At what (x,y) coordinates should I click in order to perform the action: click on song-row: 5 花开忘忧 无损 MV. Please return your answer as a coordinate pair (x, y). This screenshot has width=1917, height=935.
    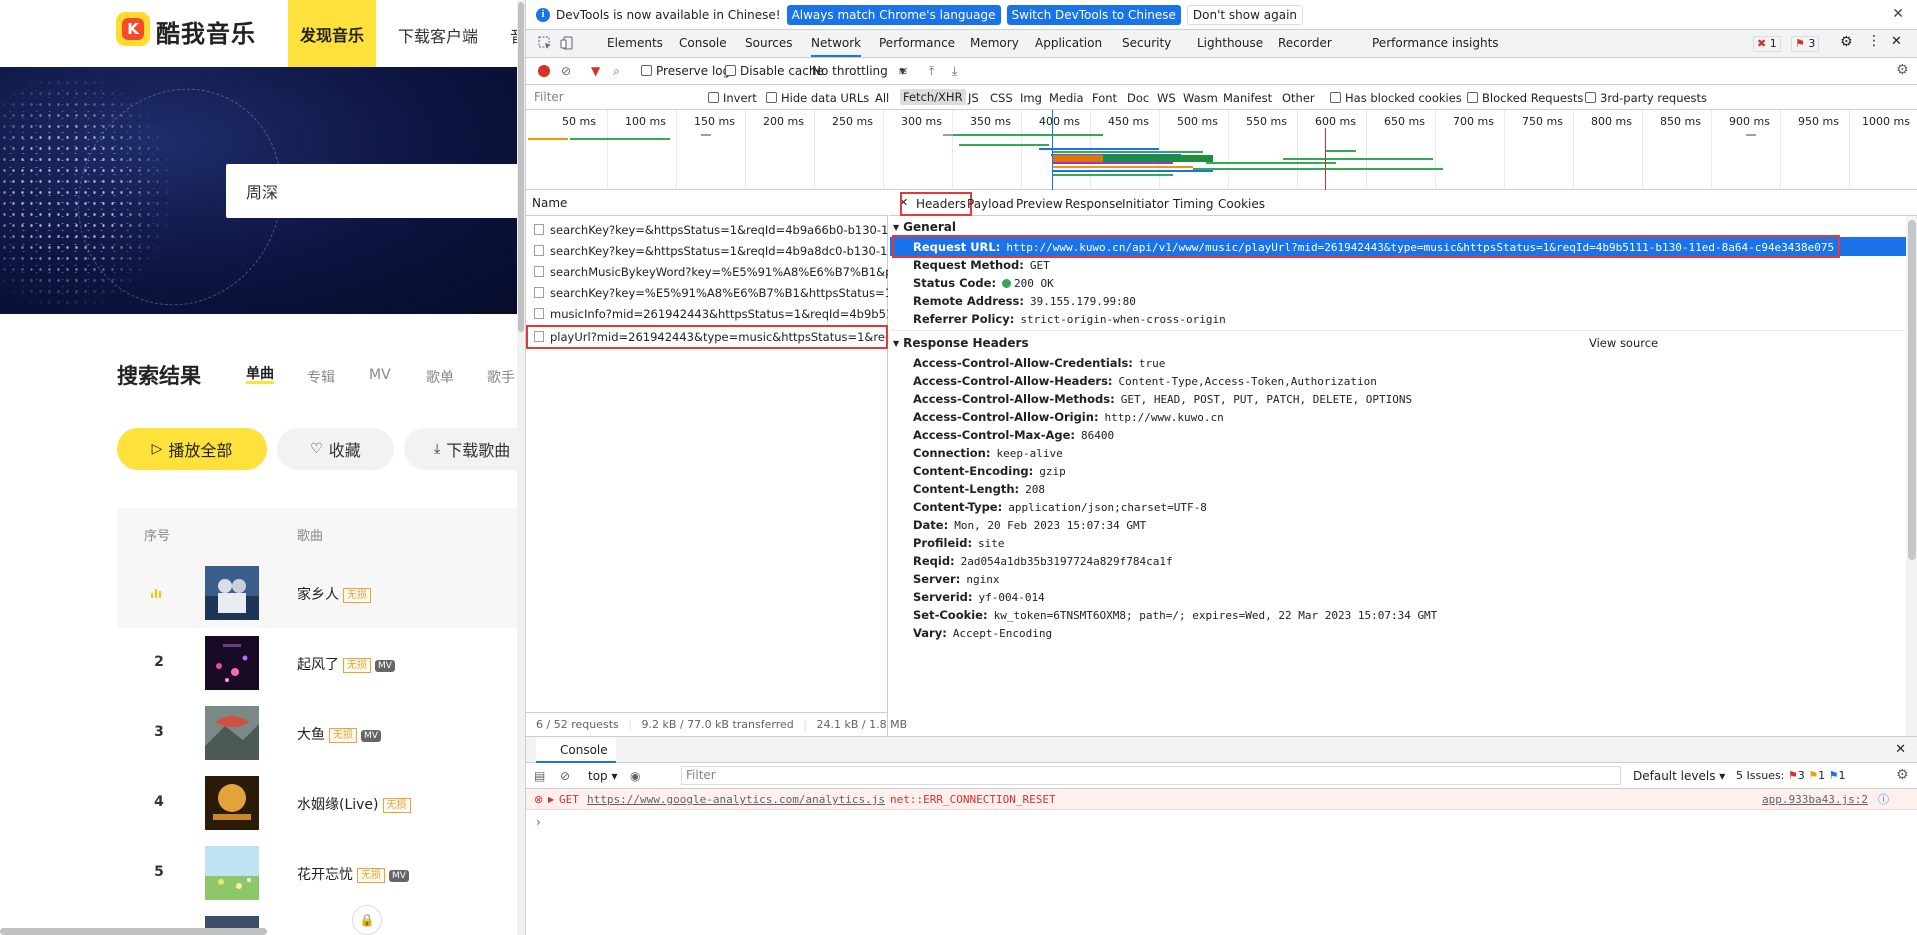
    Looking at the image, I should click on (321, 873).